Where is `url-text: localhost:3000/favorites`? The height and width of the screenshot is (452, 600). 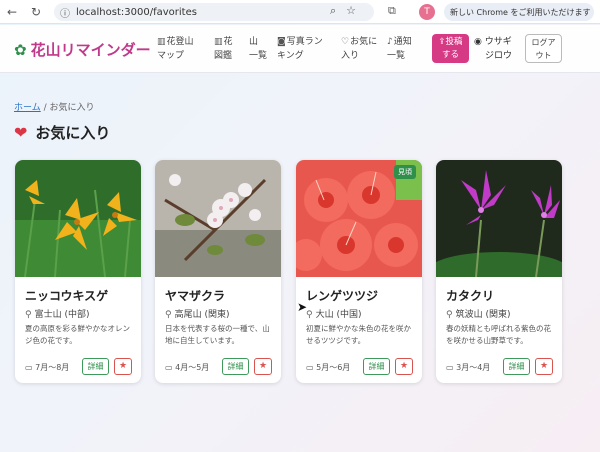 url-text: localhost:3000/favorites is located at coordinates (136, 12).